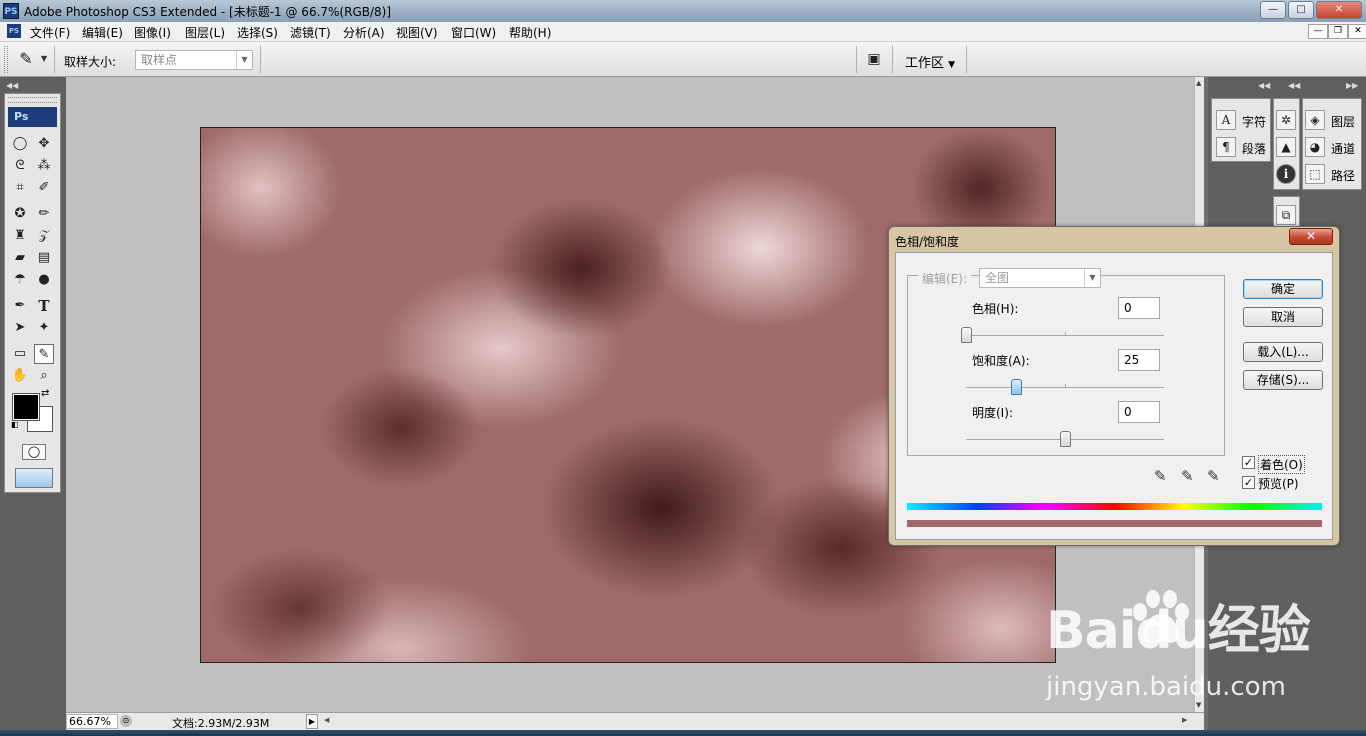 This screenshot has width=1366, height=736. Describe the element at coordinates (1315, 120) in the screenshot. I see `layers-icon: ◈` at that location.